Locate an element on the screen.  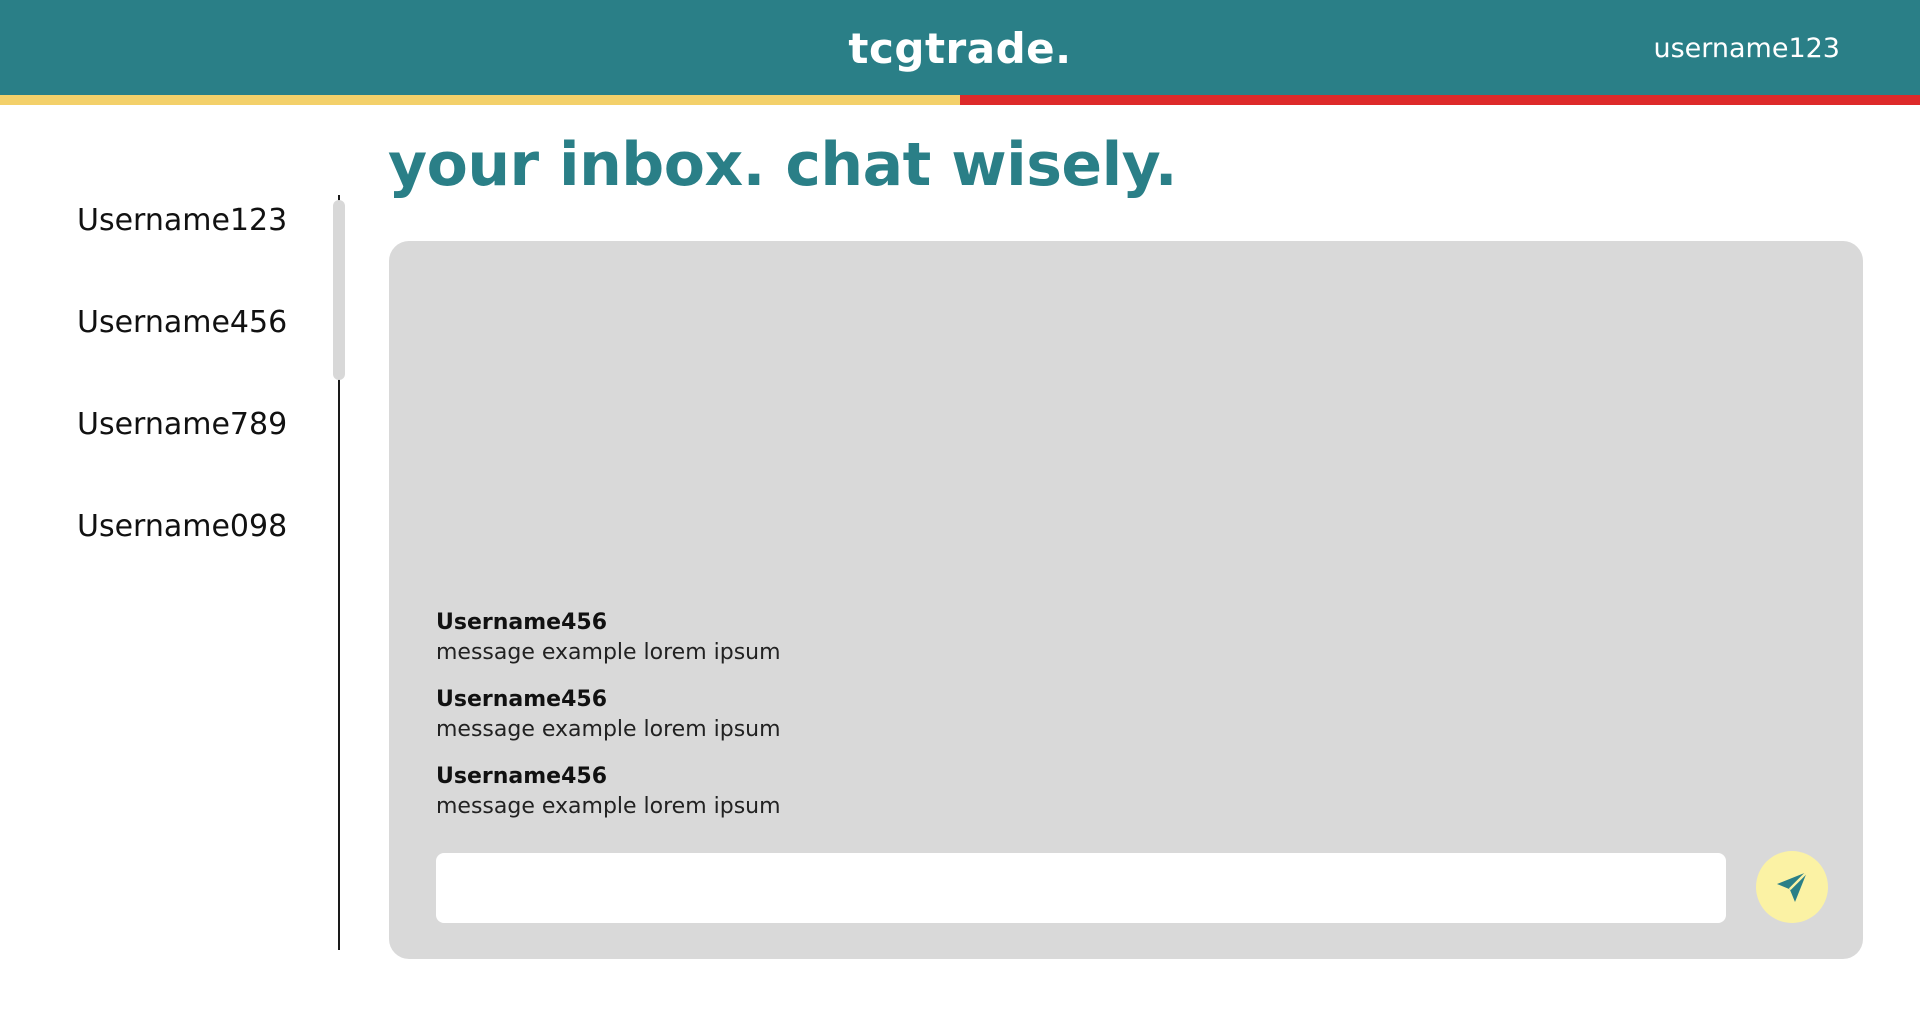
top-header: tcgtrade. username123 is located at coordinates (960, 48).